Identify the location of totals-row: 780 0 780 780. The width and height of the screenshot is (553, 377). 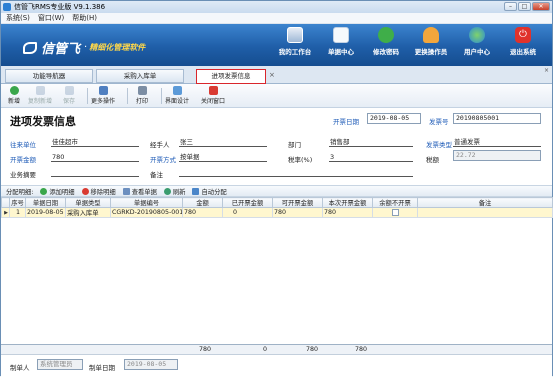
(276, 350).